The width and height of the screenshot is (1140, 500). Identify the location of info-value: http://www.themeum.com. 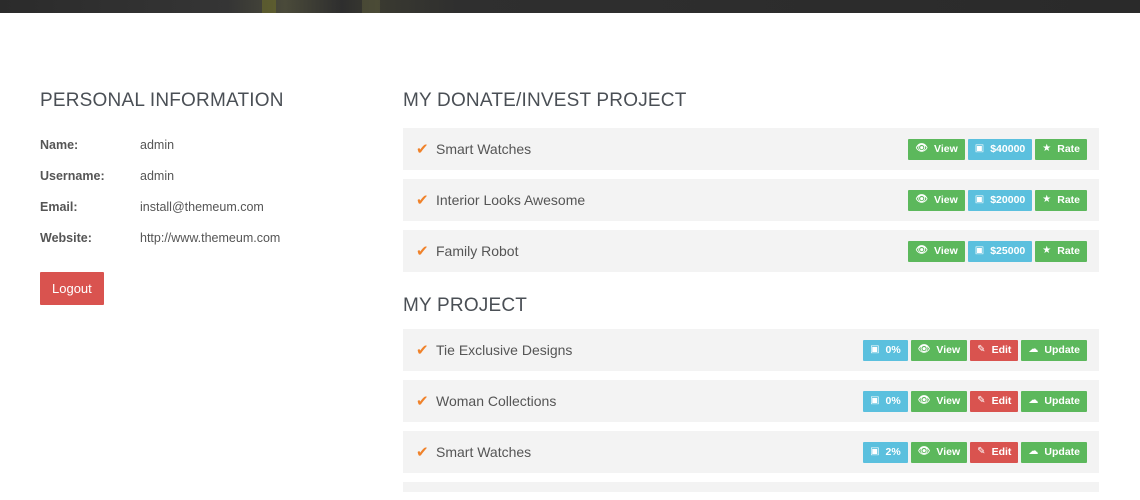
(210, 238).